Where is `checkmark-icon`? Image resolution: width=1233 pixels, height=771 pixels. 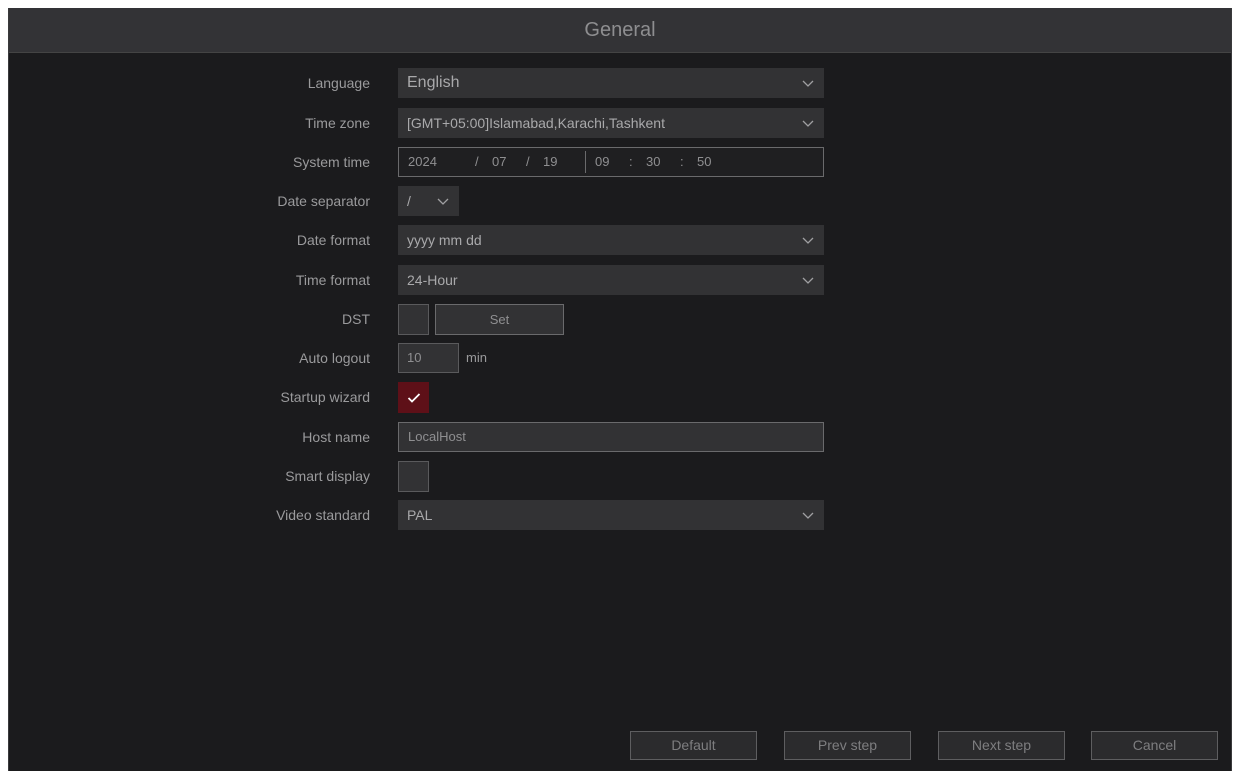 checkmark-icon is located at coordinates (414, 398).